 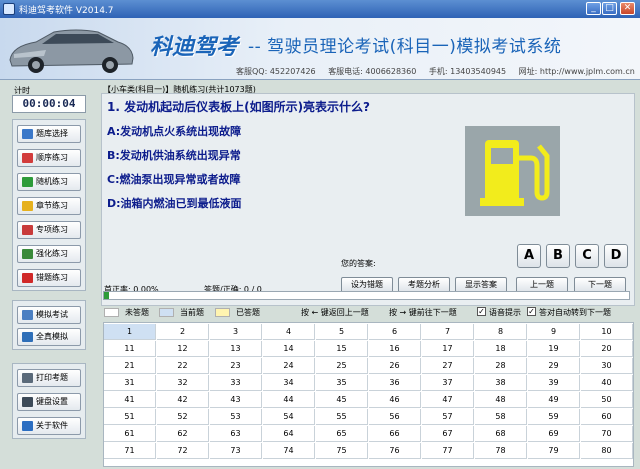 What do you see at coordinates (289, 451) in the screenshot?
I see `question-number-cell: 74` at bounding box center [289, 451].